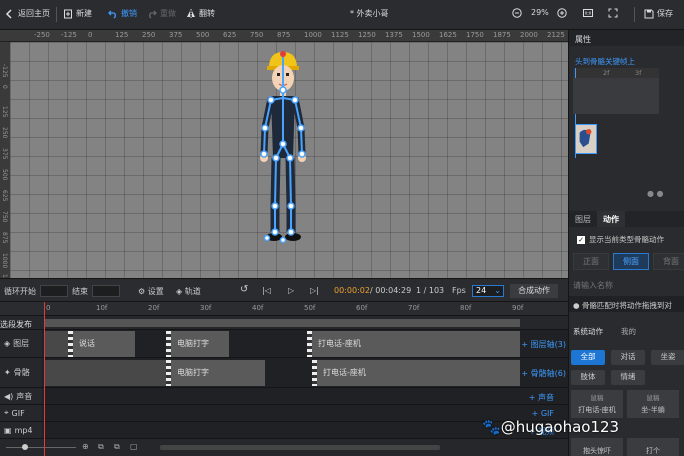  Describe the element at coordinates (653, 404) in the screenshot. I see `action-card-half-lying: 鼠稿 坐-半躺` at that location.